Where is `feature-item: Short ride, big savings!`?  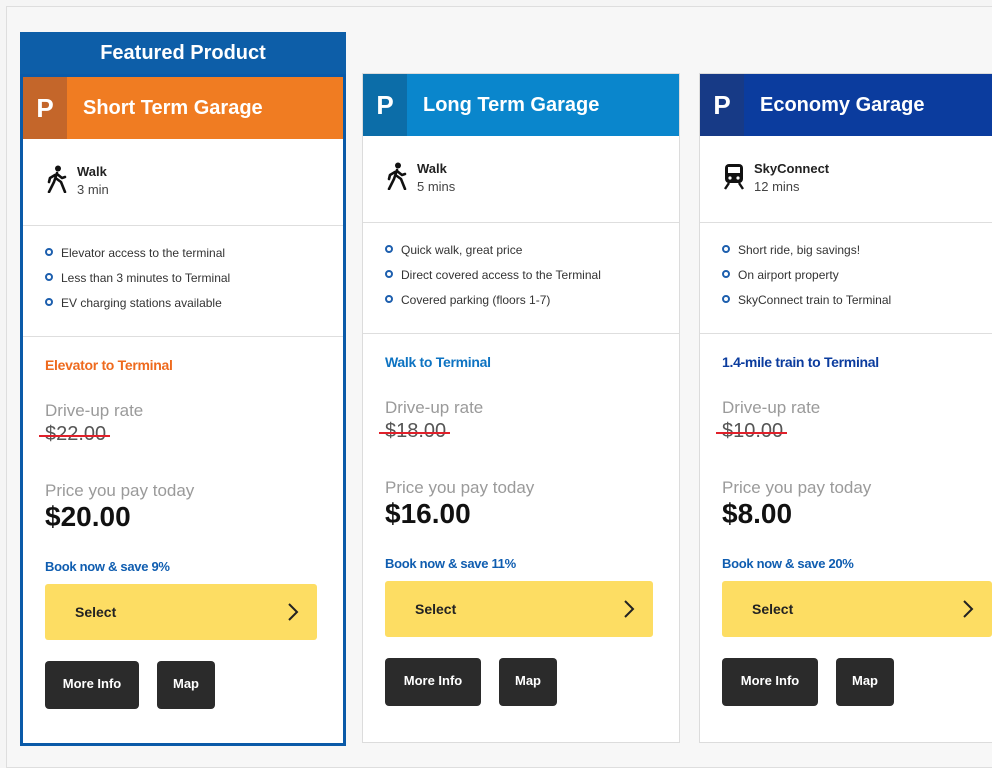 feature-item: Short ride, big savings! is located at coordinates (791, 250).